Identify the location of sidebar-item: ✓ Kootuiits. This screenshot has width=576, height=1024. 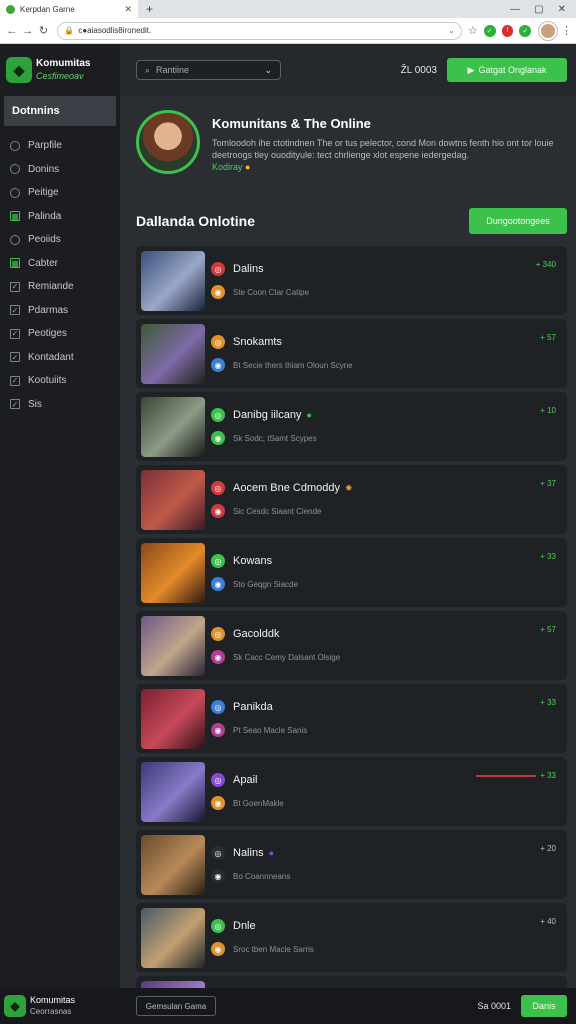
(60, 381).